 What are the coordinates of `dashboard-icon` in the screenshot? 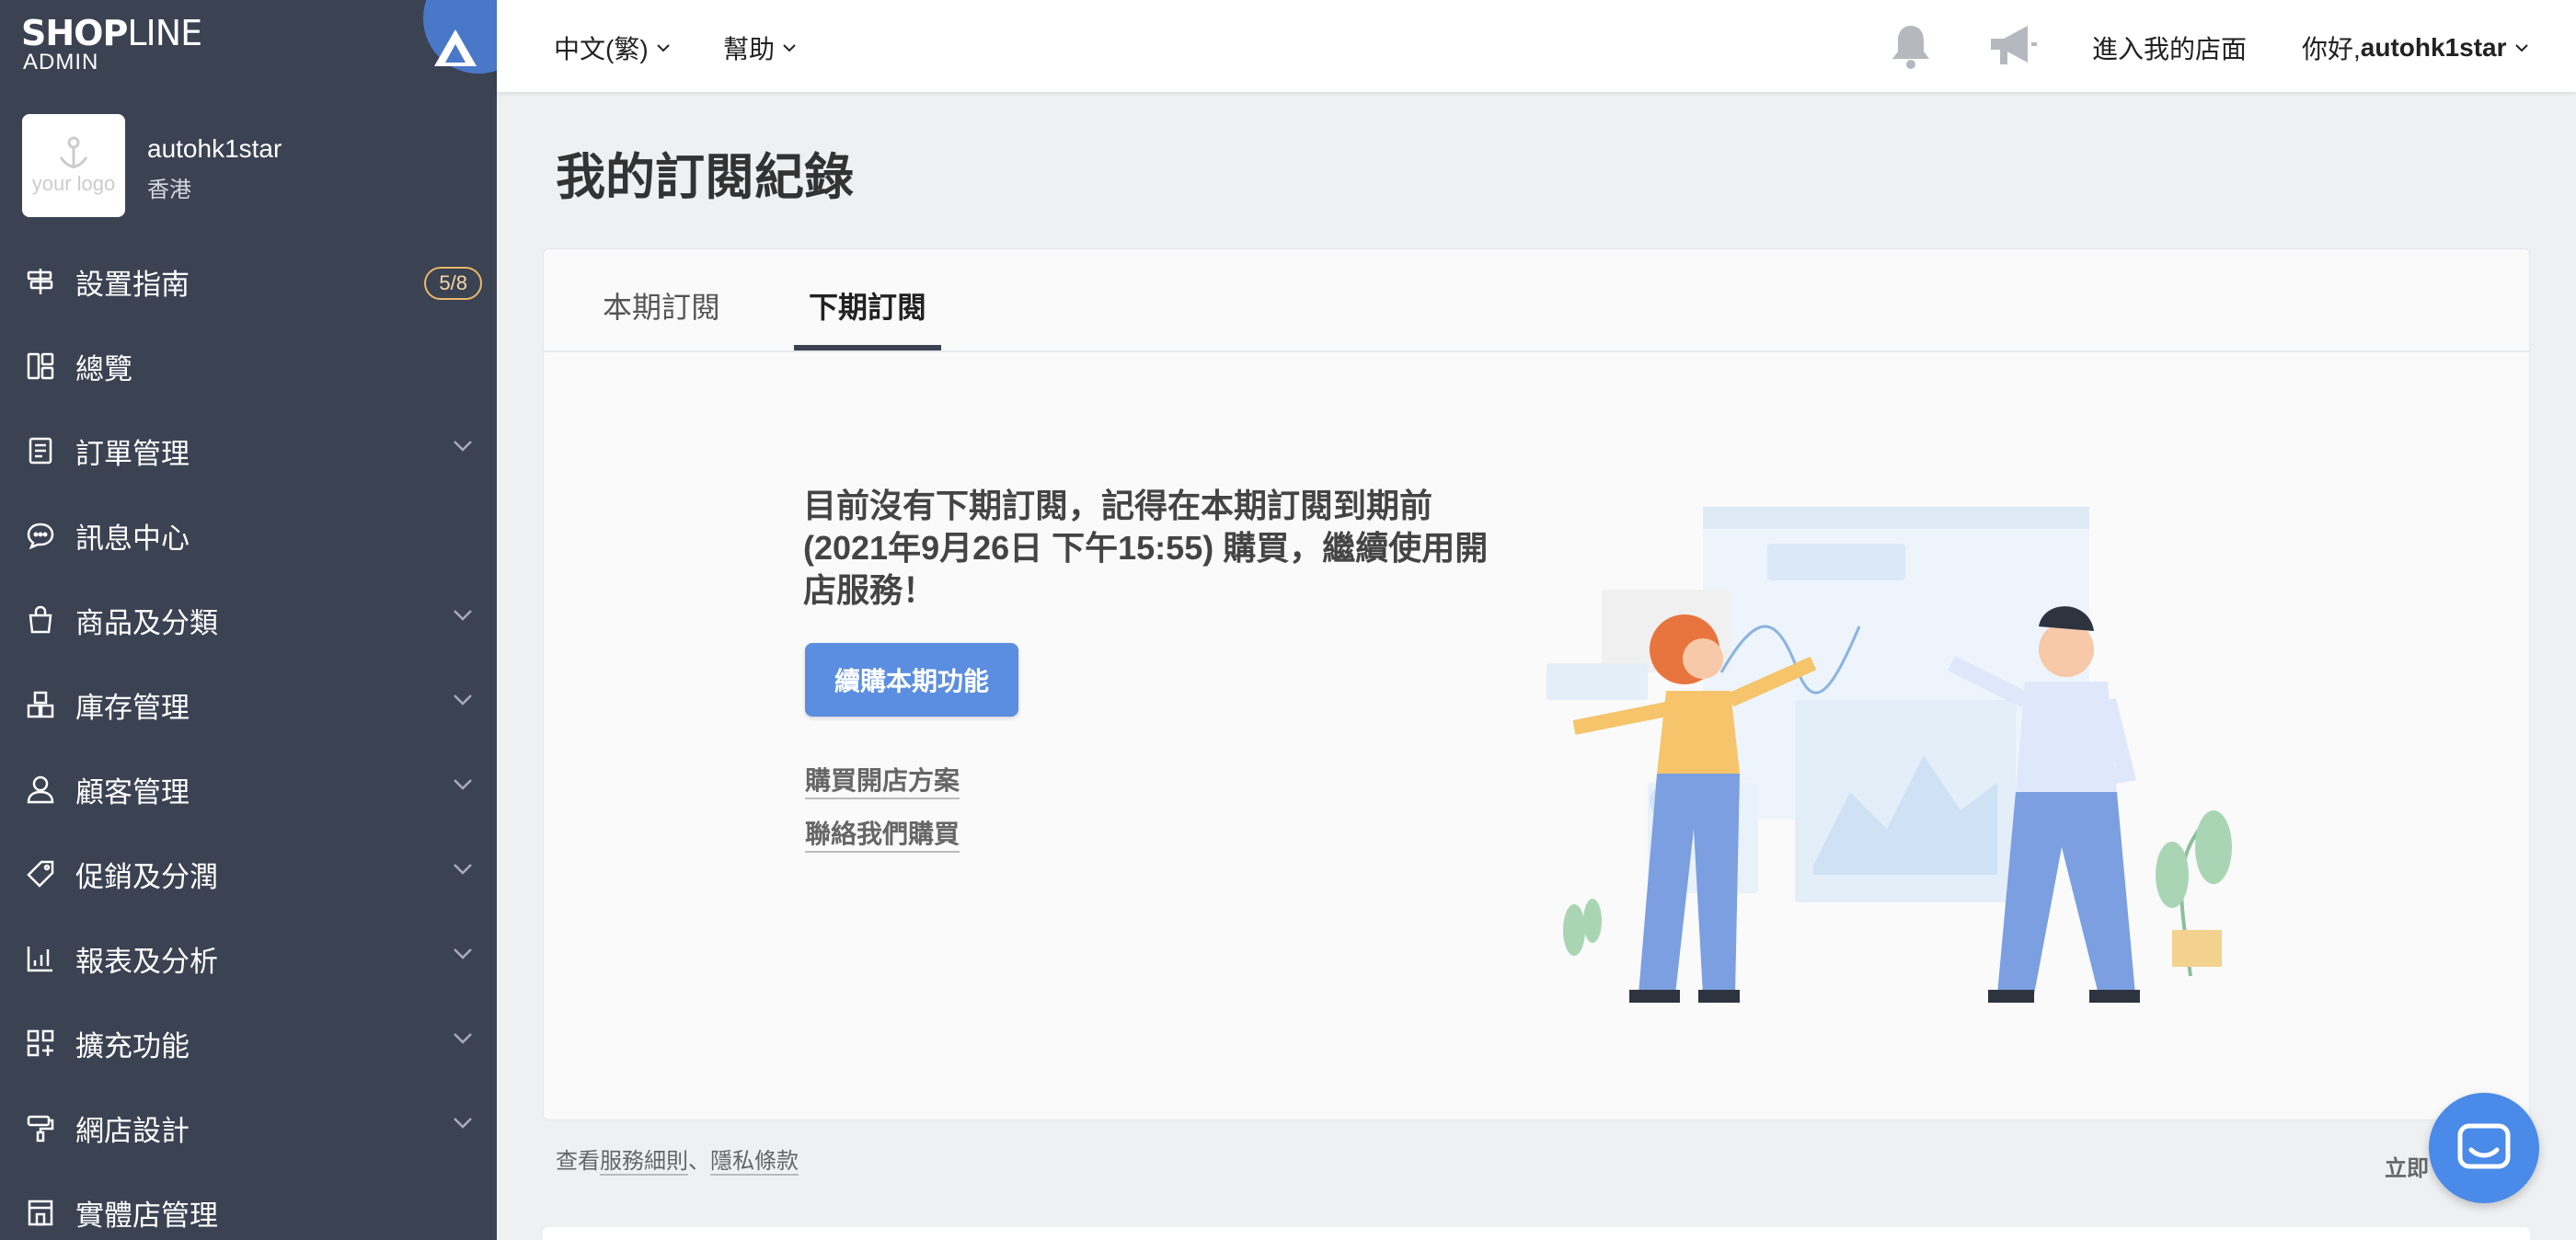 It's located at (40, 366).